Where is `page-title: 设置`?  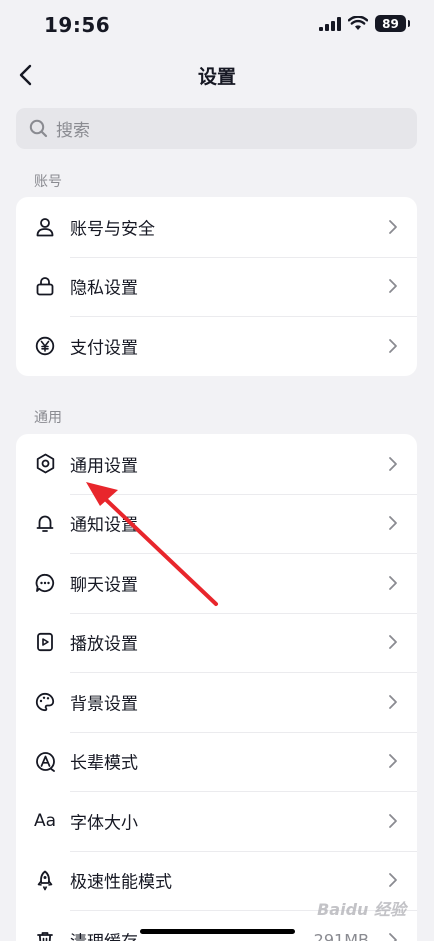 page-title: 设置 is located at coordinates (216, 77).